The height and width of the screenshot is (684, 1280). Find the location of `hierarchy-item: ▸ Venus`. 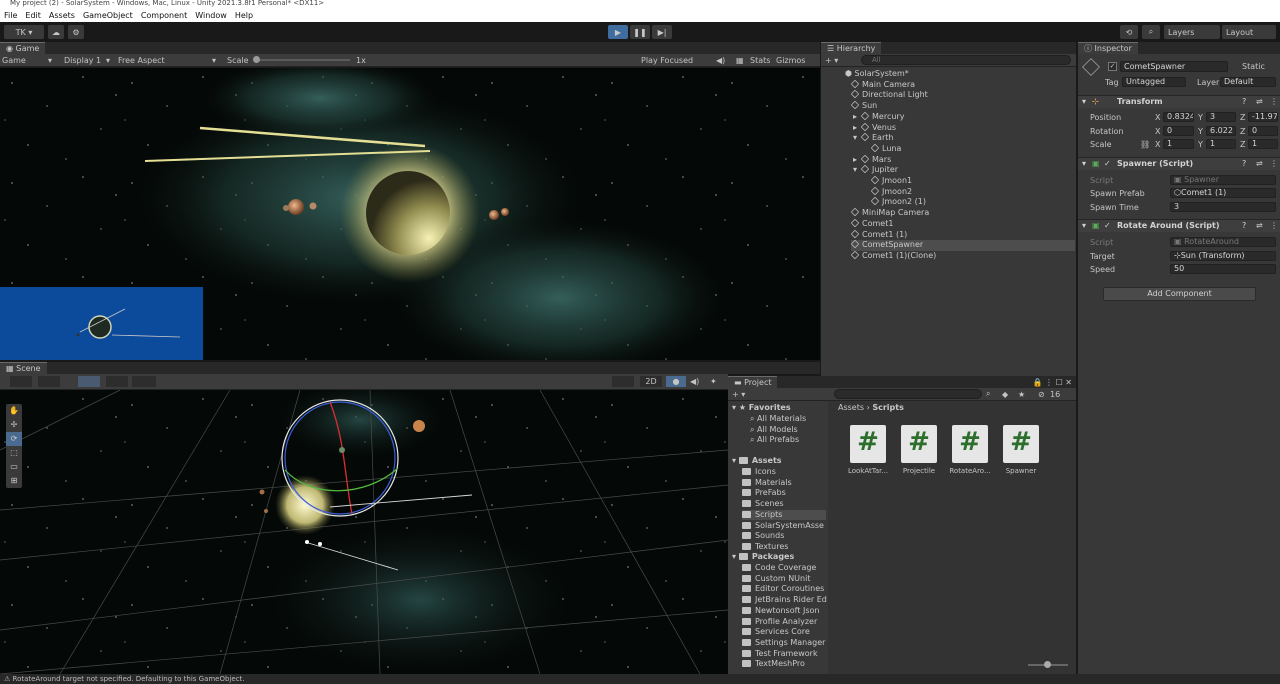

hierarchy-item: ▸ Venus is located at coordinates (874, 128).